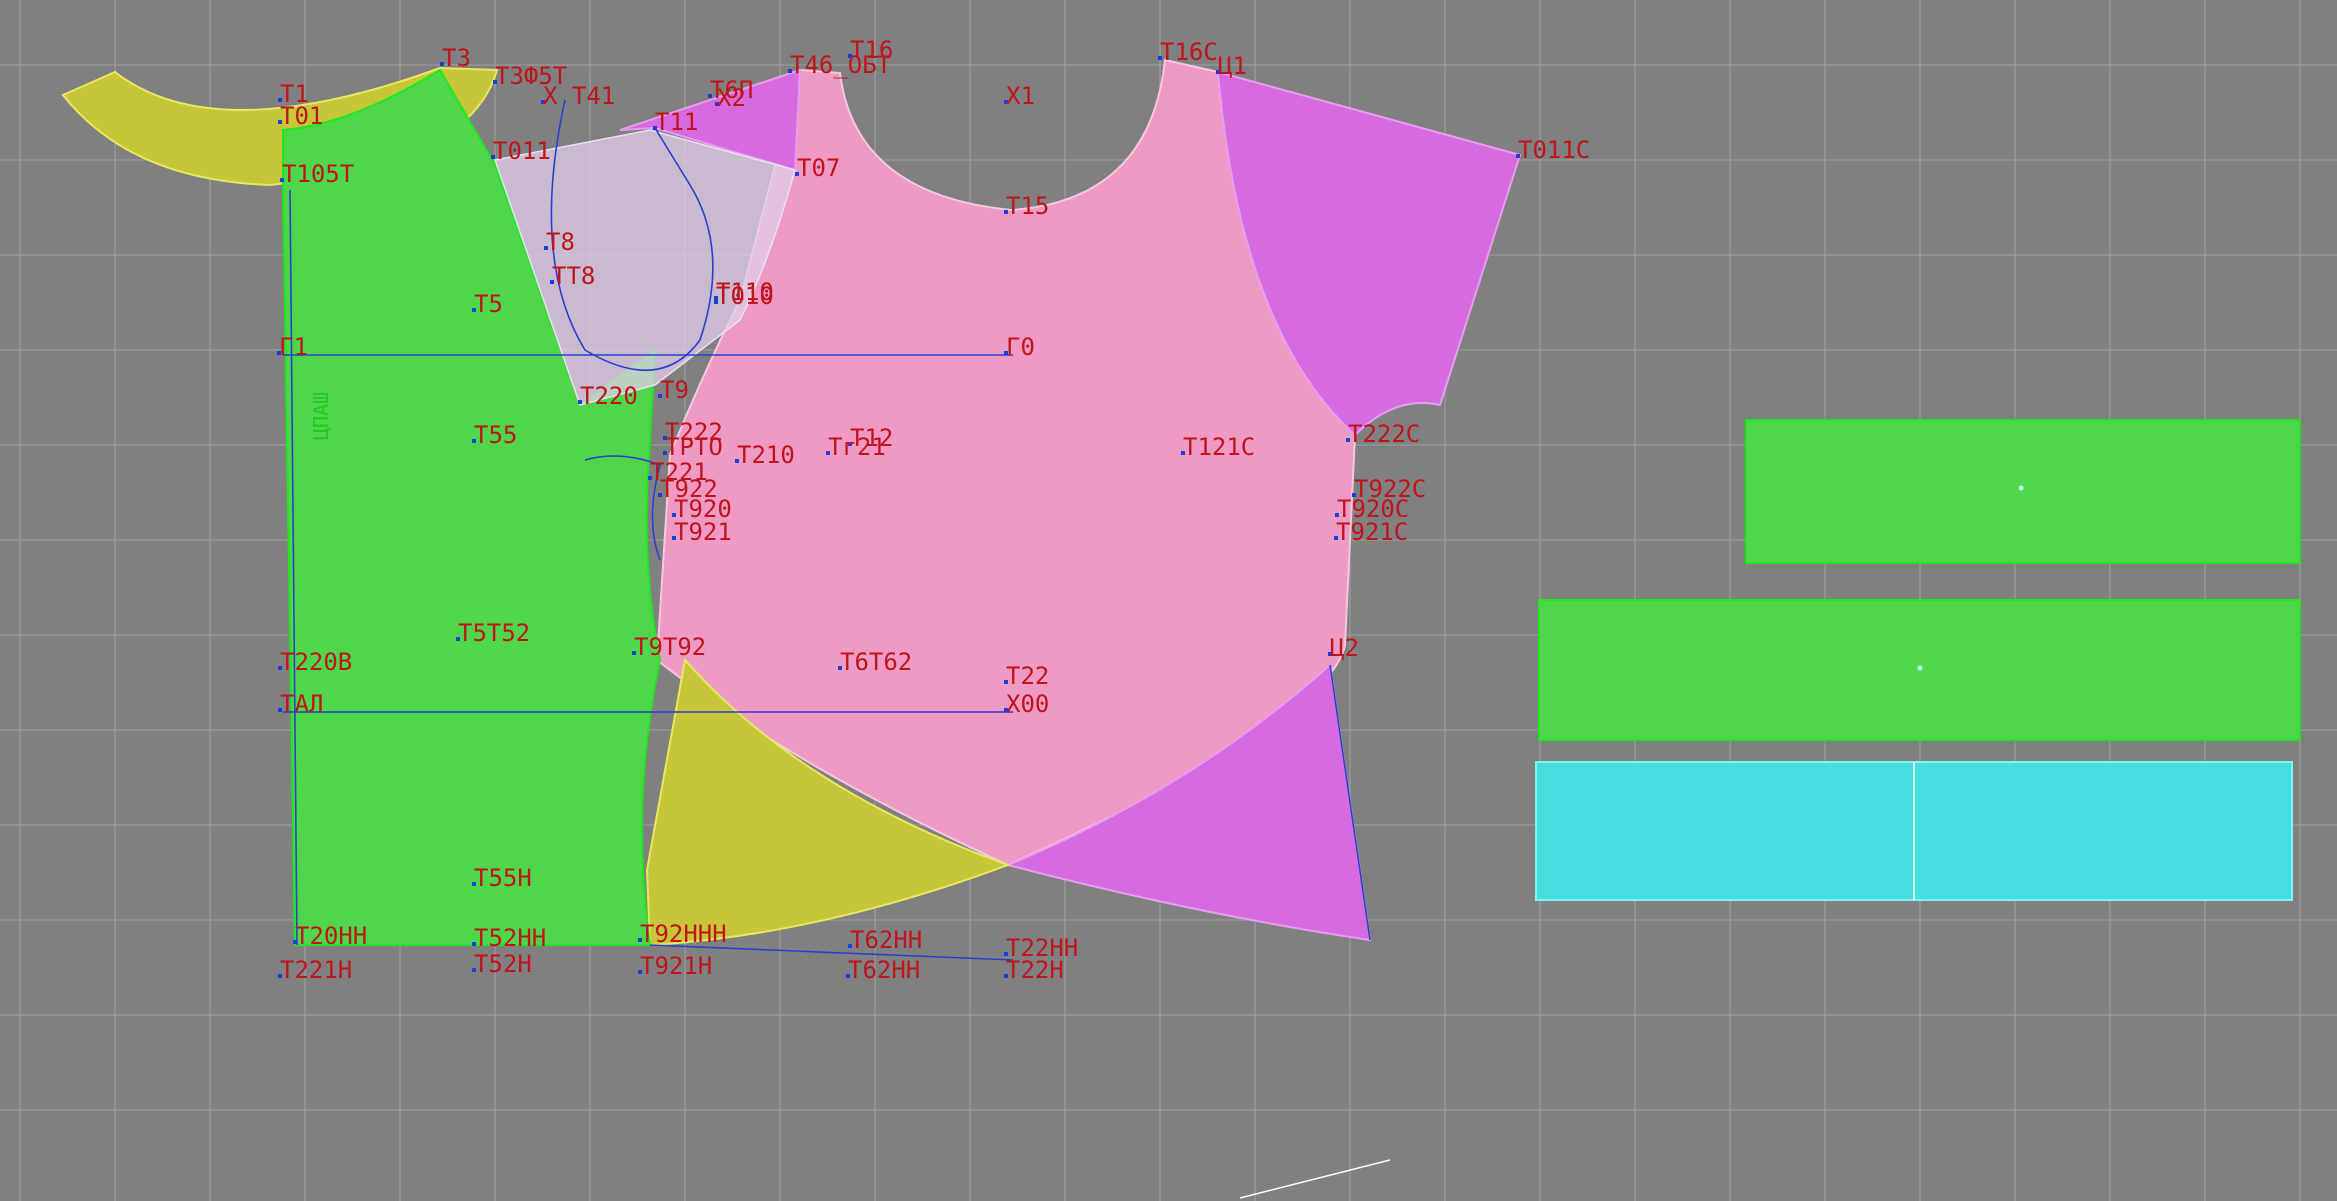 This screenshot has width=2337, height=1201. What do you see at coordinates (876, 662) in the screenshot?
I see `point-label-t6162: Т6Т62` at bounding box center [876, 662].